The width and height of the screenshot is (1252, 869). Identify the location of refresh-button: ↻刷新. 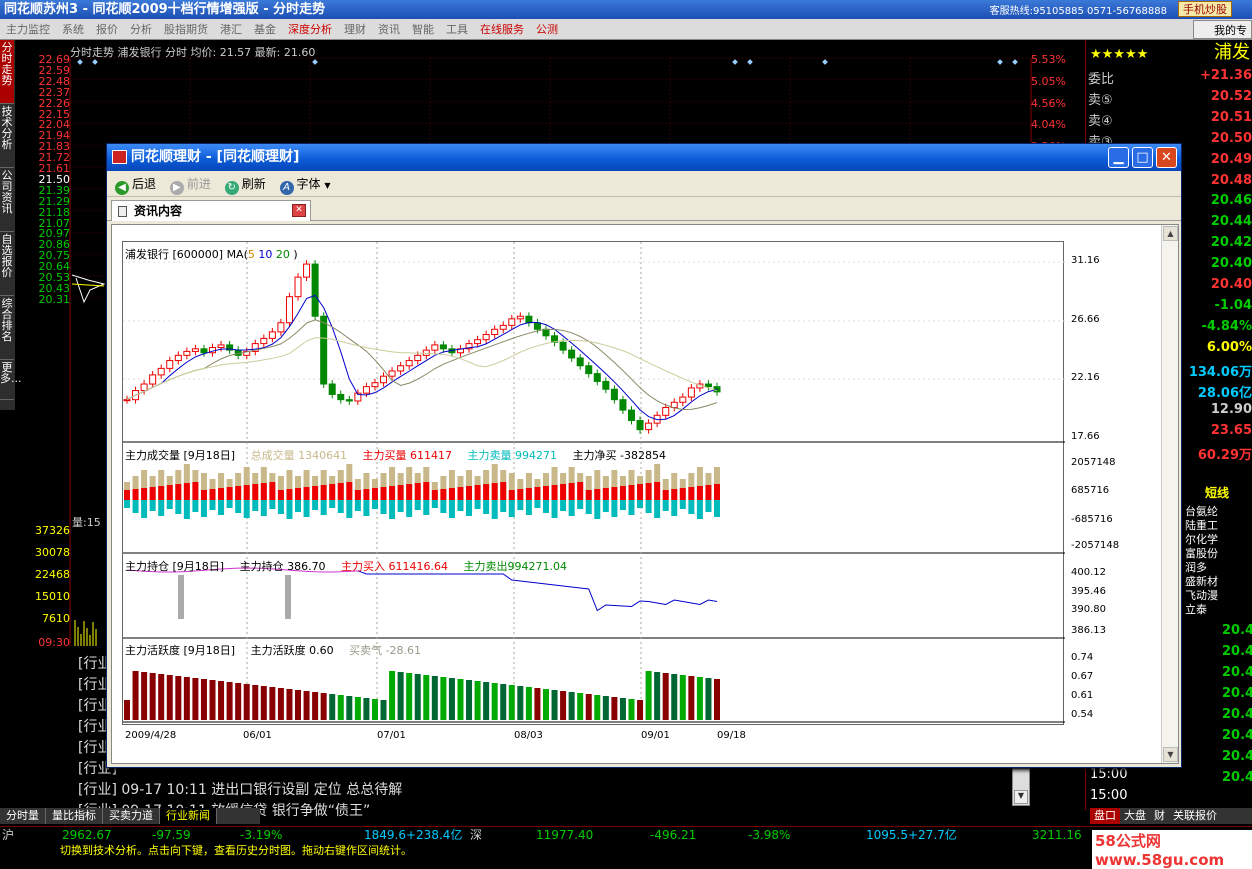
(245, 185).